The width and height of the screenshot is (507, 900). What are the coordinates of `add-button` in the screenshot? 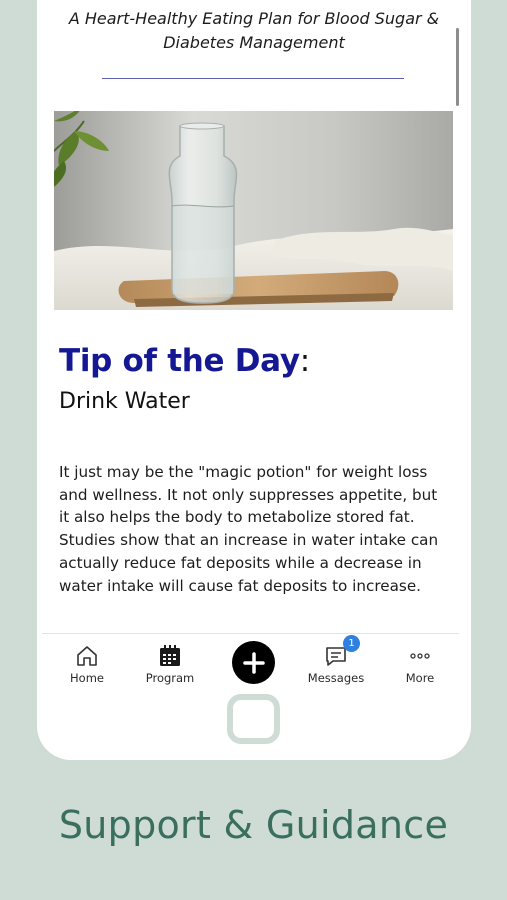 It's located at (253, 662).